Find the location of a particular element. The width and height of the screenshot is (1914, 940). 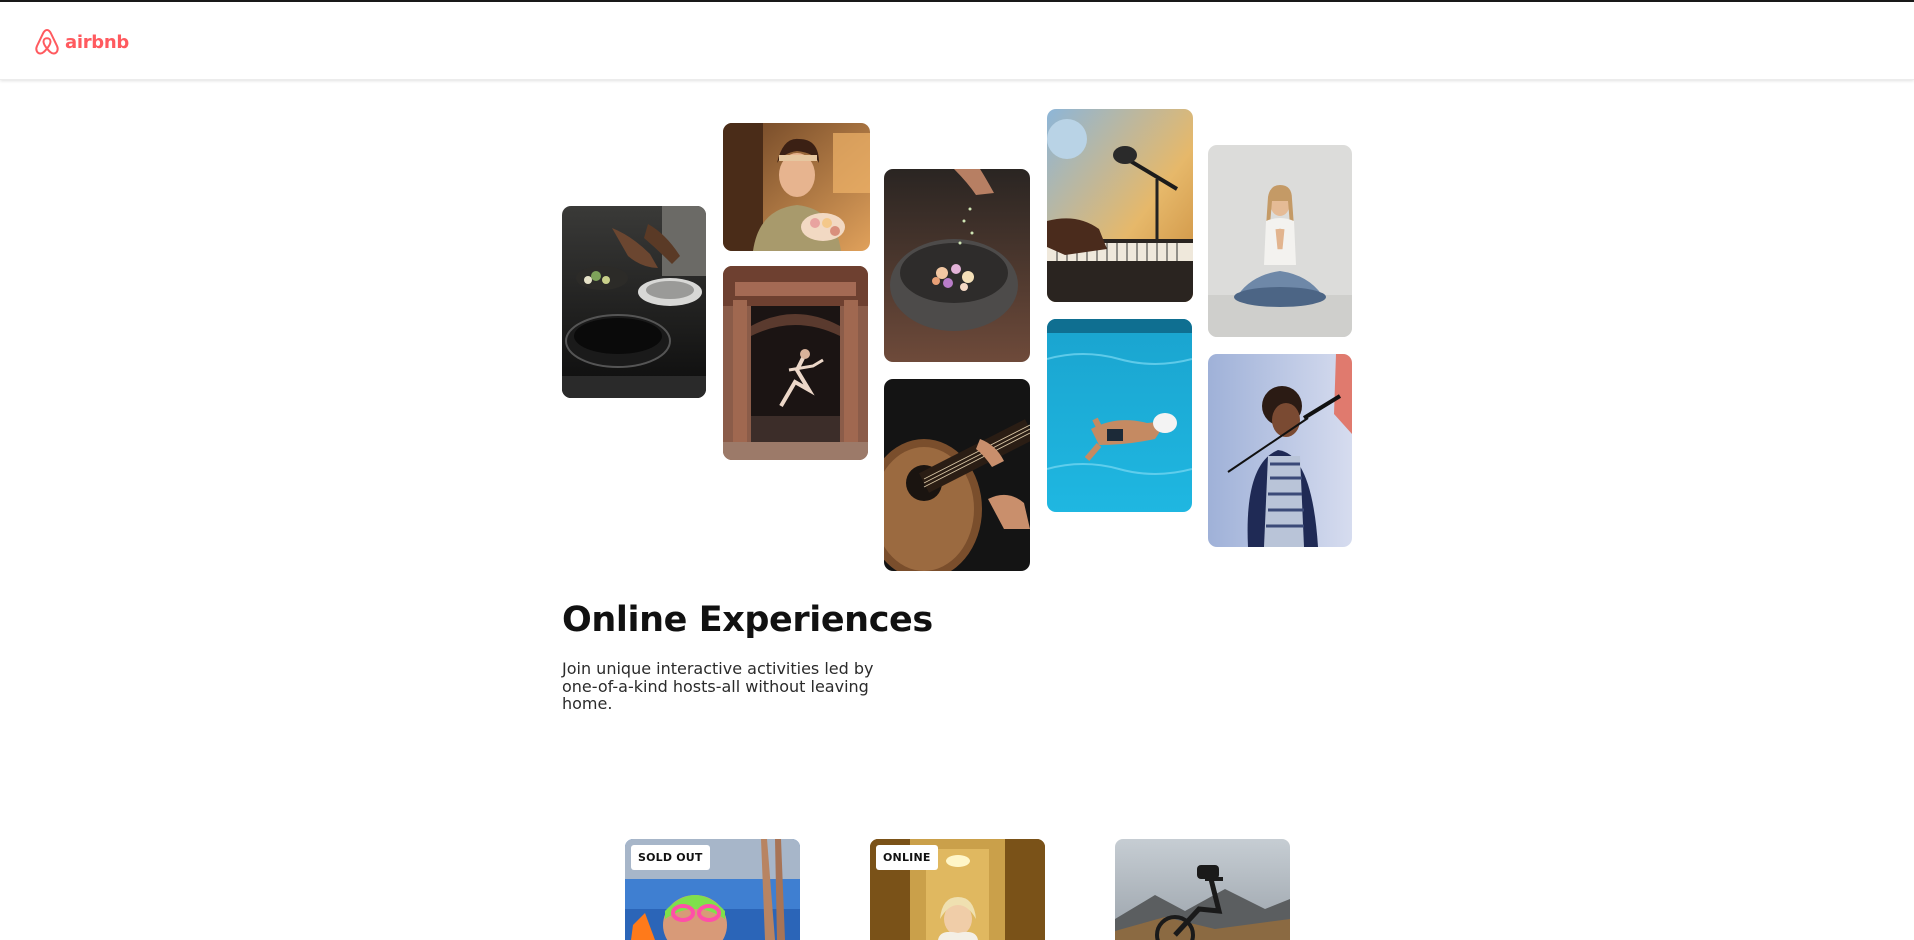

swimmer-pool-photo is located at coordinates (1119, 415).